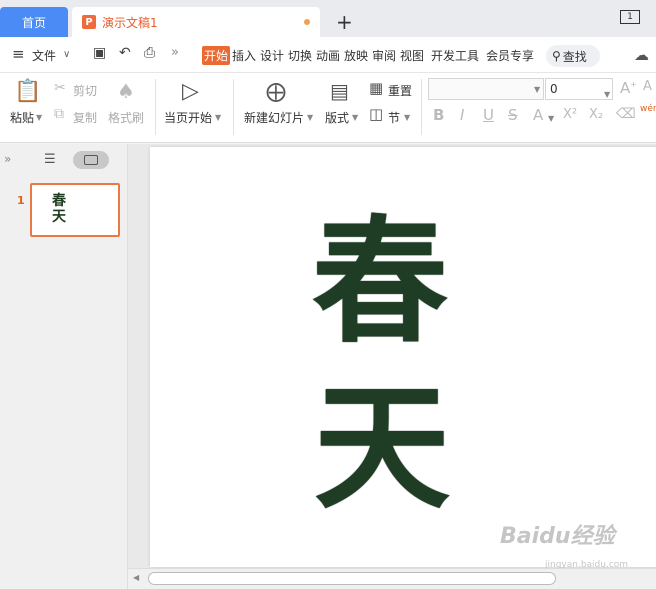 The width and height of the screenshot is (656, 589). What do you see at coordinates (50, 159) in the screenshot?
I see `outline-view-icon: ☰` at bounding box center [50, 159].